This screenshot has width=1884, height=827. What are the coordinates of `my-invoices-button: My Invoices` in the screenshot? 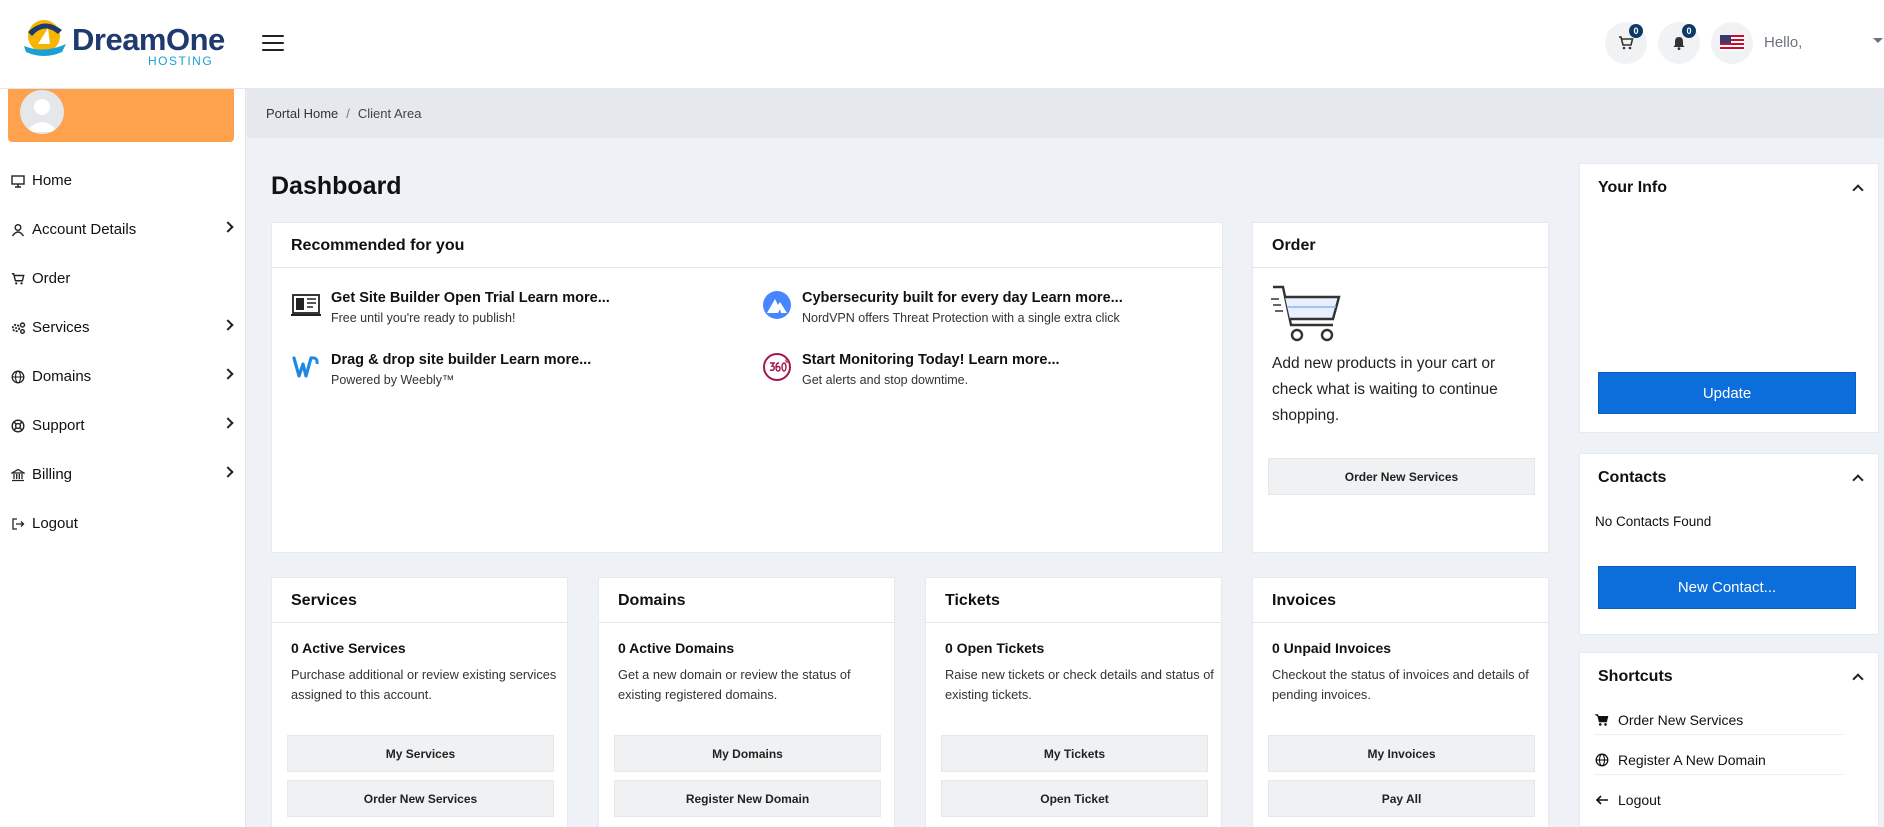 It's located at (1401, 753).